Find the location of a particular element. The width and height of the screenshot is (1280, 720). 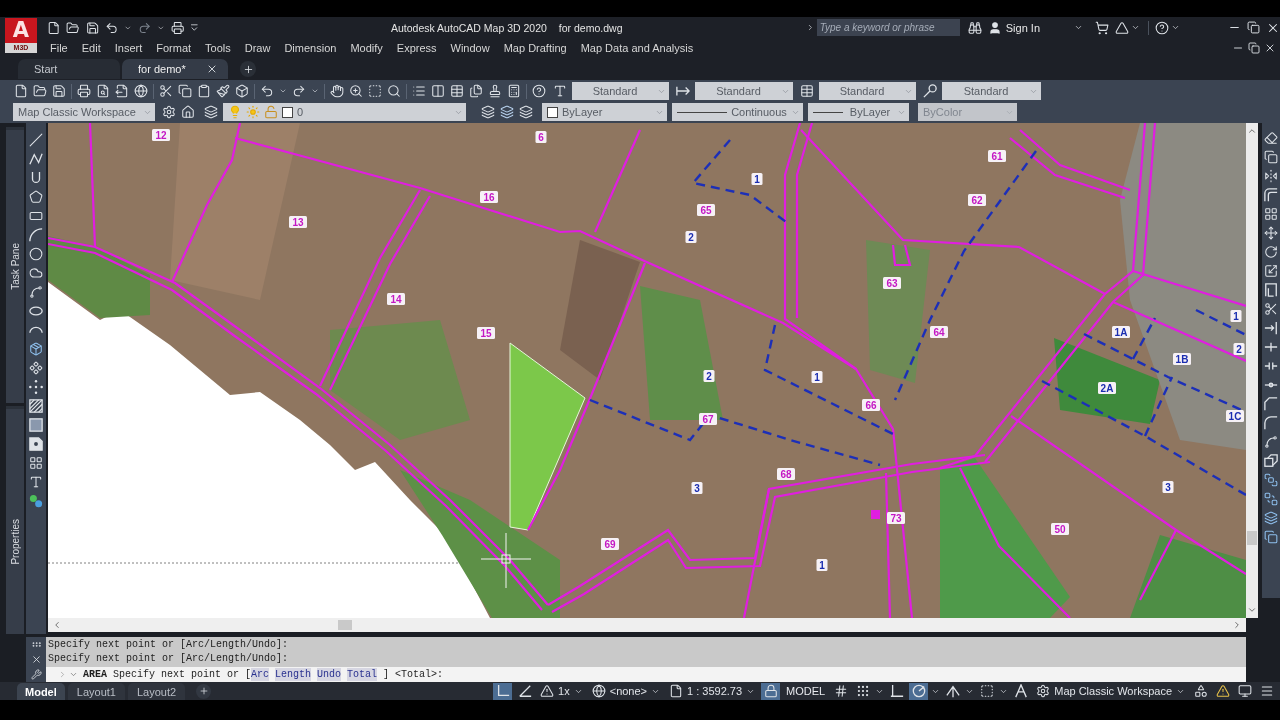

hatch-icon is located at coordinates (36, 406).